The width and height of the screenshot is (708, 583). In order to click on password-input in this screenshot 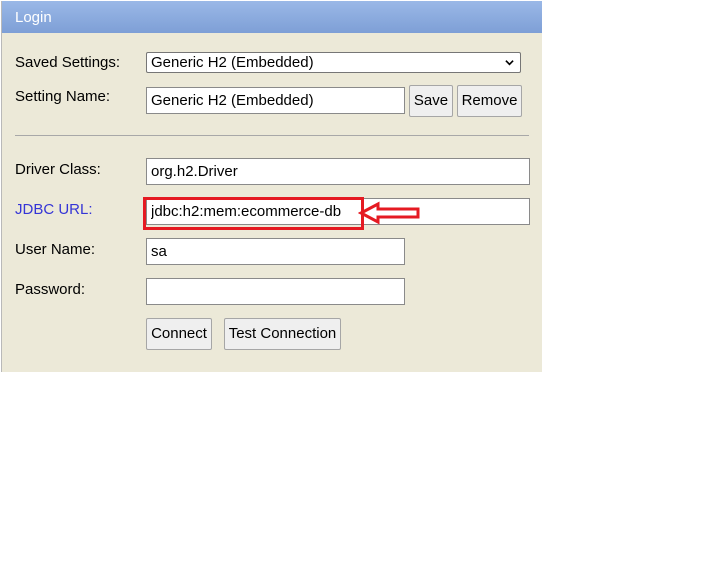, I will do `click(275, 291)`.